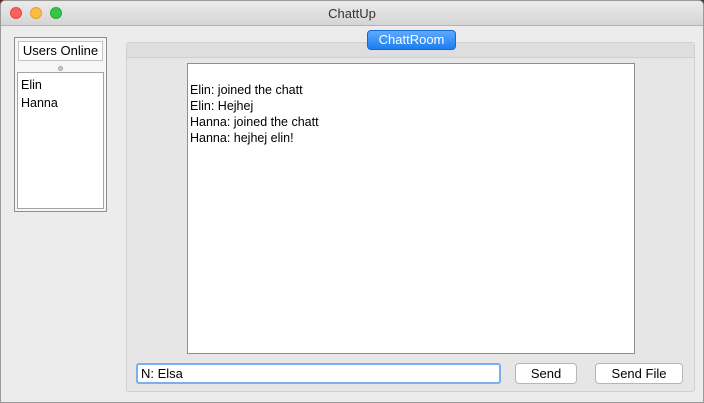 The image size is (704, 403). What do you see at coordinates (318, 373) in the screenshot?
I see `message-input` at bounding box center [318, 373].